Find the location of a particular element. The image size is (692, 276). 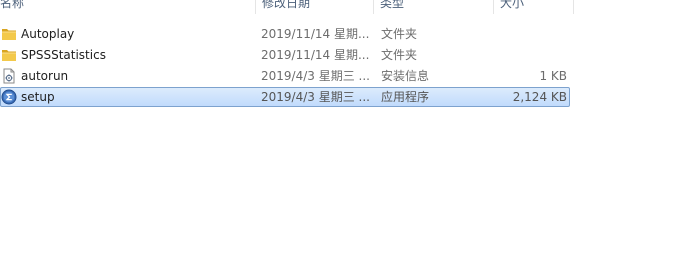

file-type: 应用程序 is located at coordinates (405, 97).